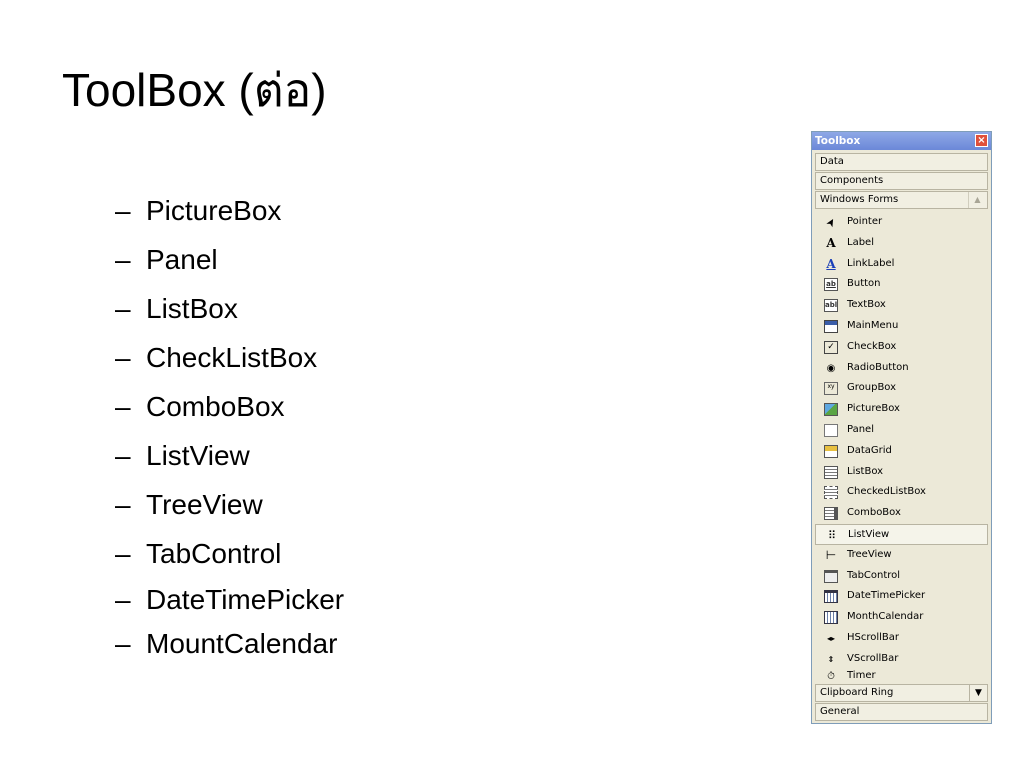  Describe the element at coordinates (229, 259) in the screenshot. I see `bullet-item: – Panel` at that location.